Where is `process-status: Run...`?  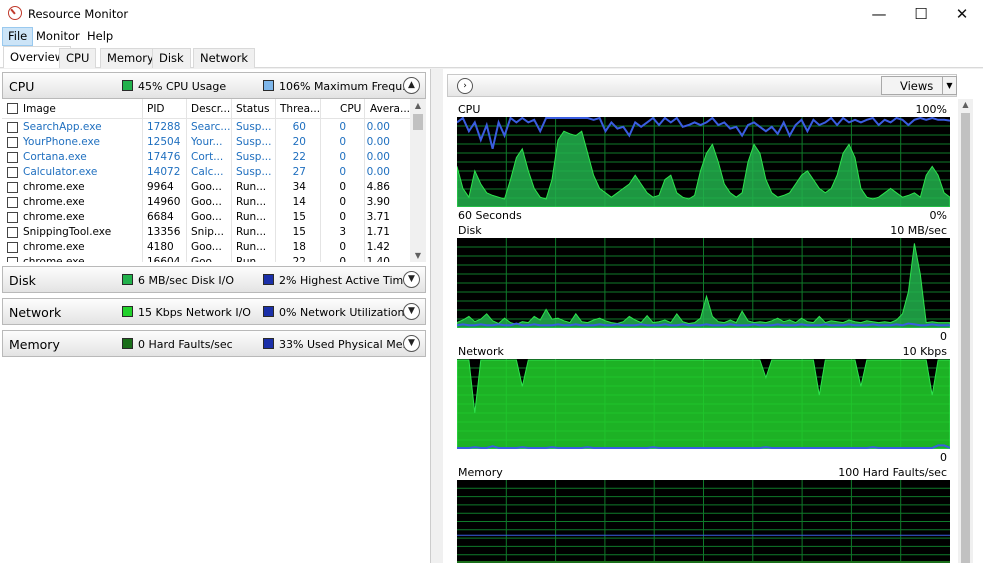
process-status: Run... is located at coordinates (251, 217).